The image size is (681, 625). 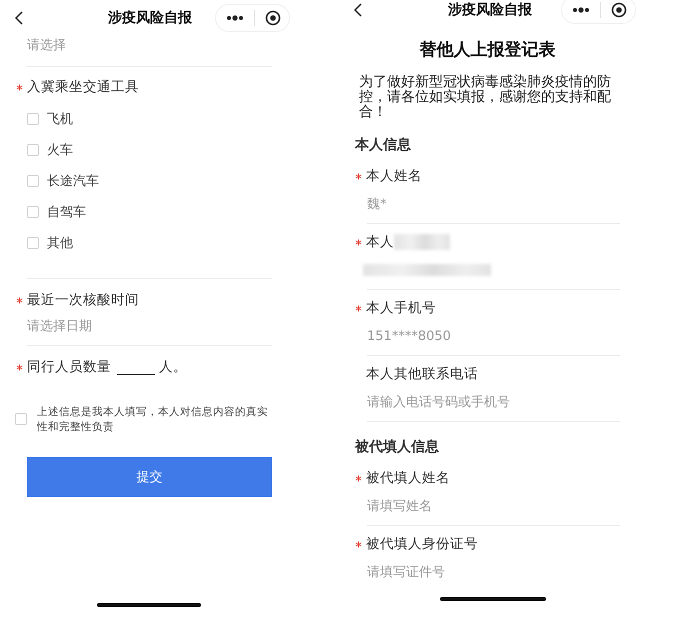 What do you see at coordinates (60, 149) in the screenshot?
I see `option-label: 火车` at bounding box center [60, 149].